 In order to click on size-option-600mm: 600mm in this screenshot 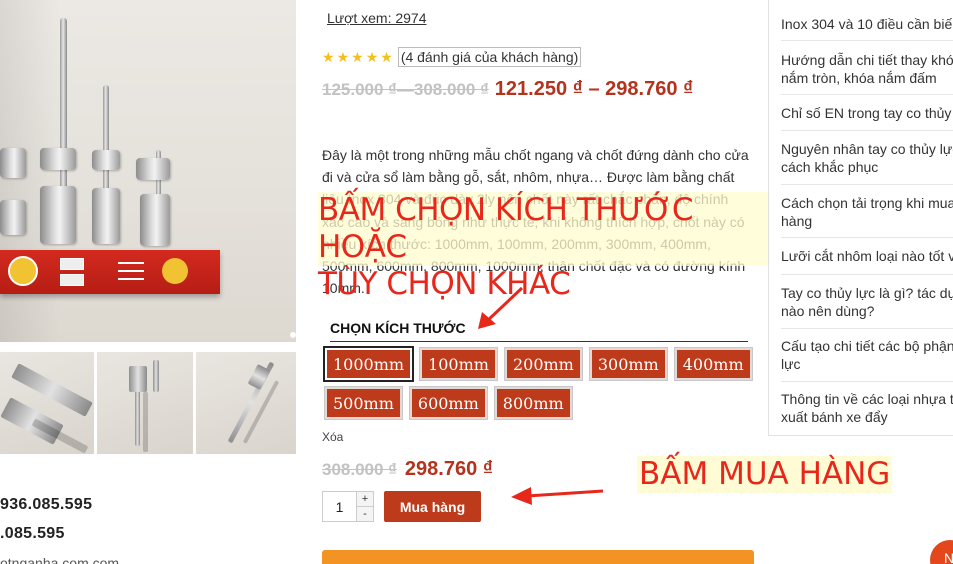, I will do `click(448, 403)`.